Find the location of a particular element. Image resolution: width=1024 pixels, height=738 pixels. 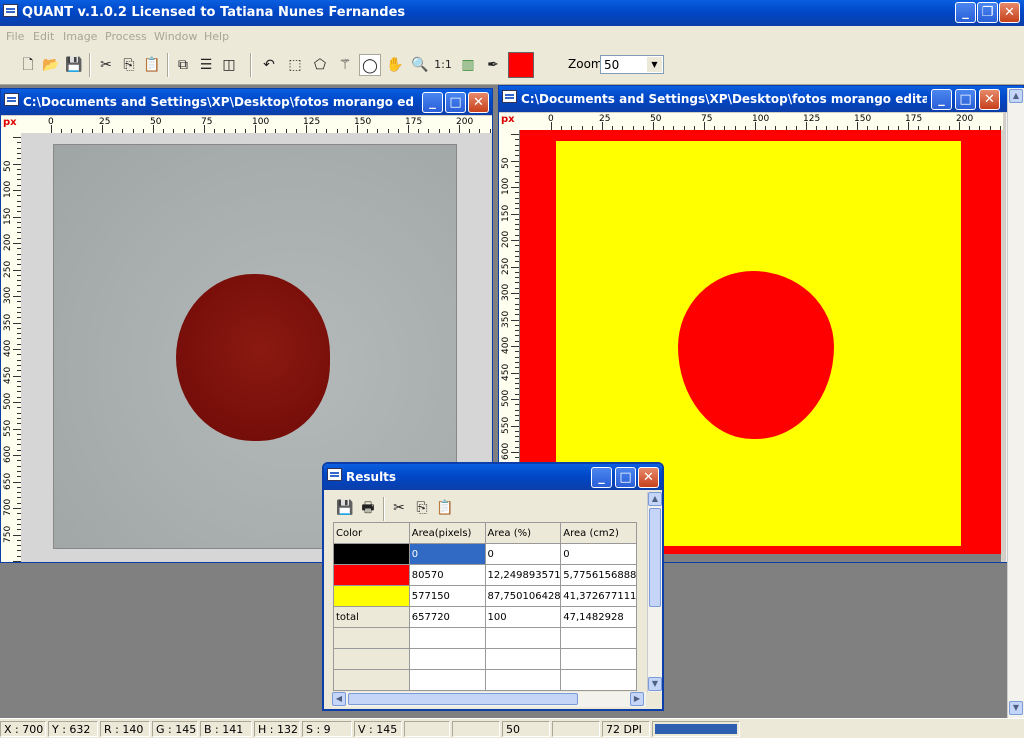

cell-pixels: 577150 is located at coordinates (447, 596).